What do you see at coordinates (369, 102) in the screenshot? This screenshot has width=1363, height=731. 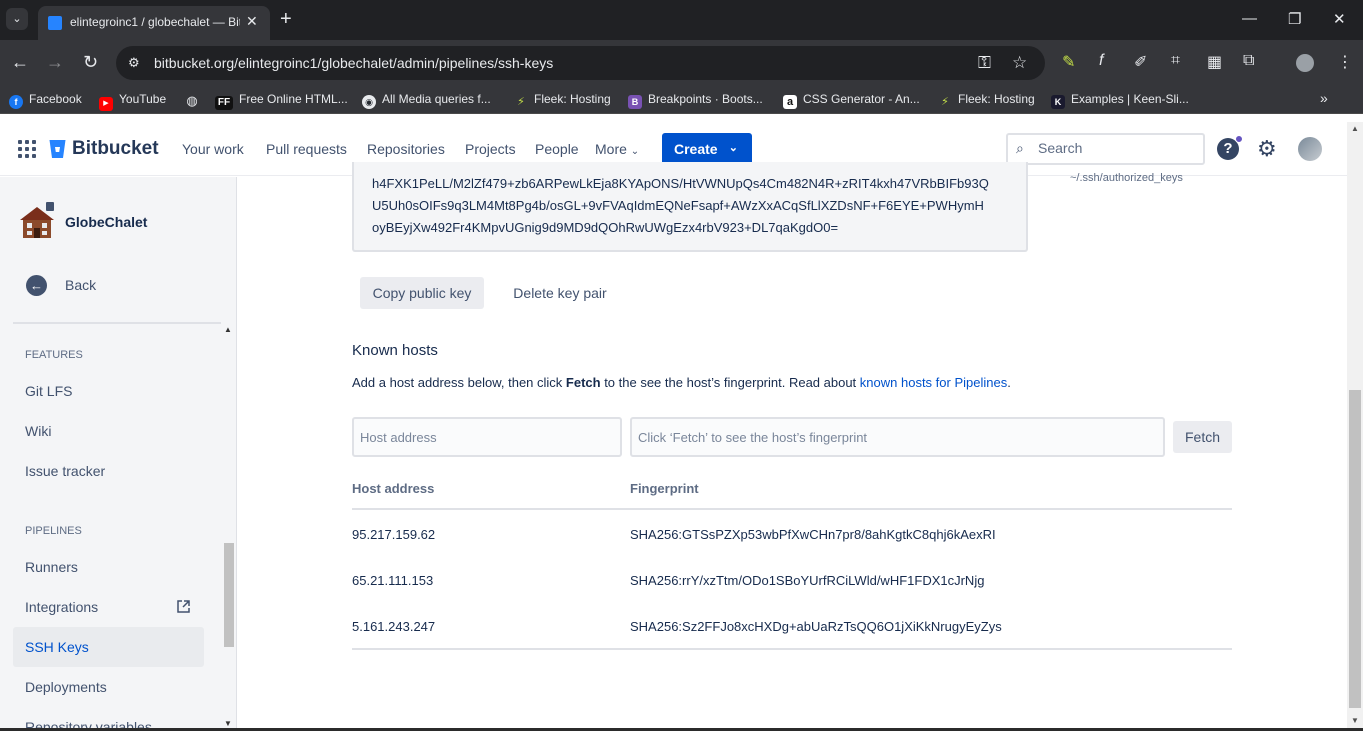 I see `github-icon: ◉` at bounding box center [369, 102].